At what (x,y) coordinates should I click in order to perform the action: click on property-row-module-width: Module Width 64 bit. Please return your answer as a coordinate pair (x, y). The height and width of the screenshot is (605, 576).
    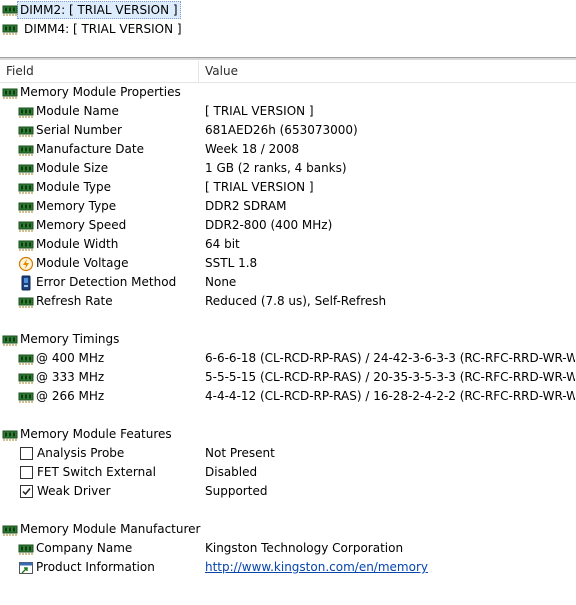
    Looking at the image, I should click on (288, 244).